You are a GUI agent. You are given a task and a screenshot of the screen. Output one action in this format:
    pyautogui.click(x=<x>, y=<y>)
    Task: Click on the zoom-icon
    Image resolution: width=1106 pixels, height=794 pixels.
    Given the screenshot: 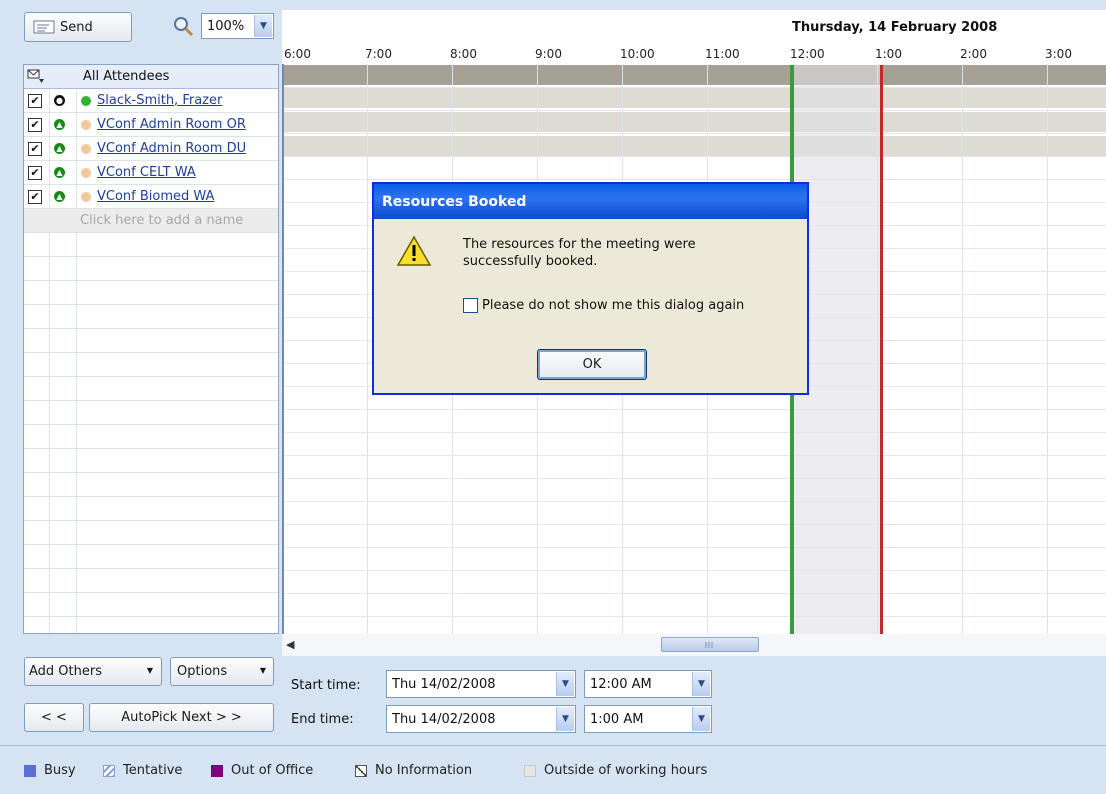 What is the action you would take?
    pyautogui.click(x=184, y=27)
    